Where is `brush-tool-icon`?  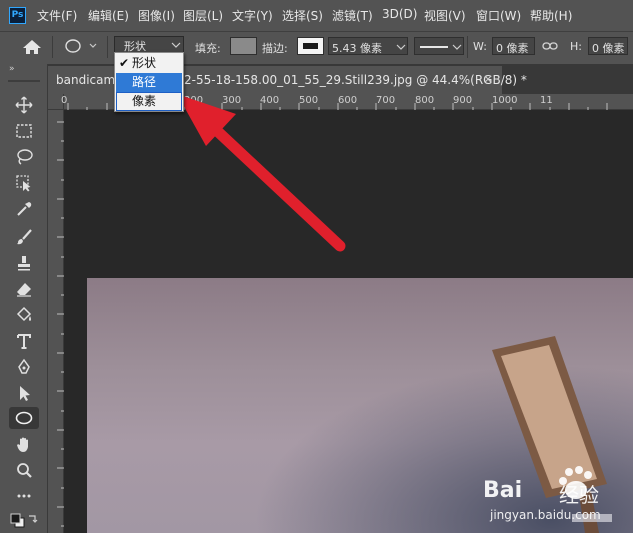
brush-tool-icon is located at coordinates (24, 237).